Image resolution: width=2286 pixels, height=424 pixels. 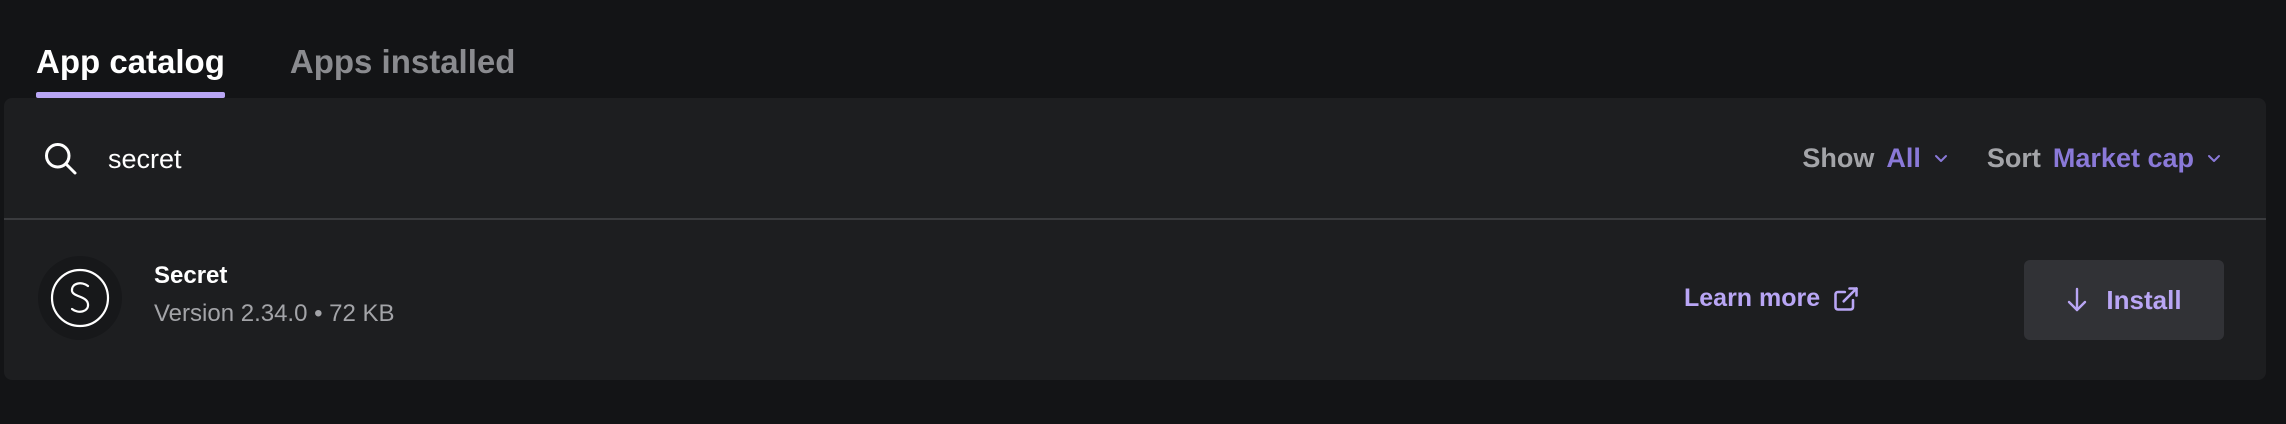 What do you see at coordinates (80, 298) in the screenshot?
I see `secret-logo-icon` at bounding box center [80, 298].